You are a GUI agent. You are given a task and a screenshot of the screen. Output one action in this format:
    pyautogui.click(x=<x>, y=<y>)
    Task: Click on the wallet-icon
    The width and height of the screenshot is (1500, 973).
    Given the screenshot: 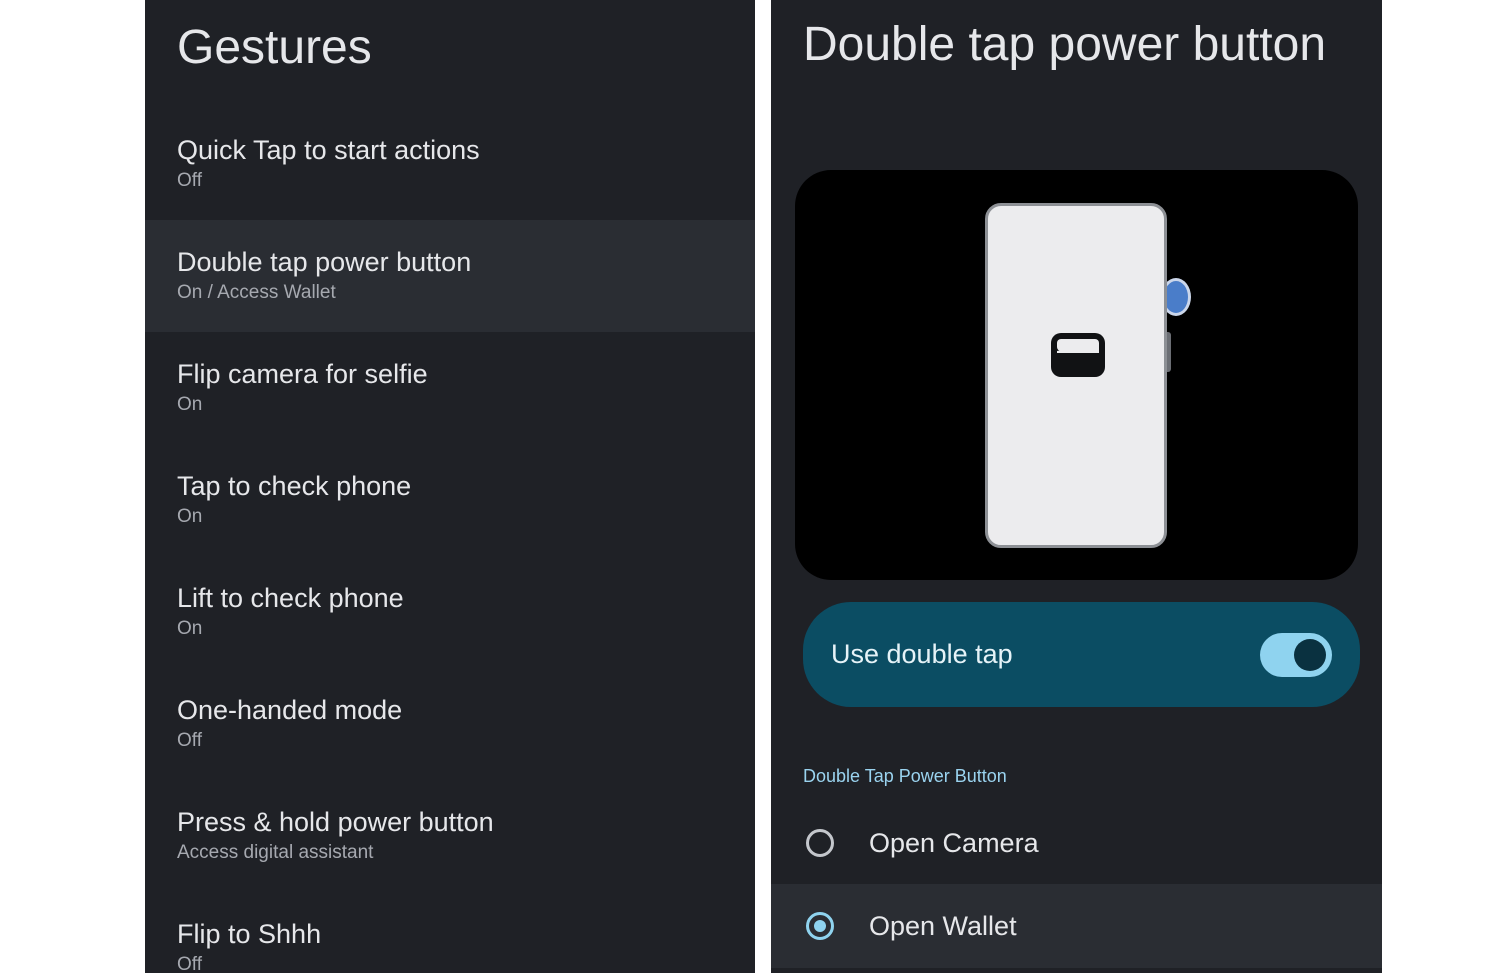 What is the action you would take?
    pyautogui.click(x=1078, y=355)
    